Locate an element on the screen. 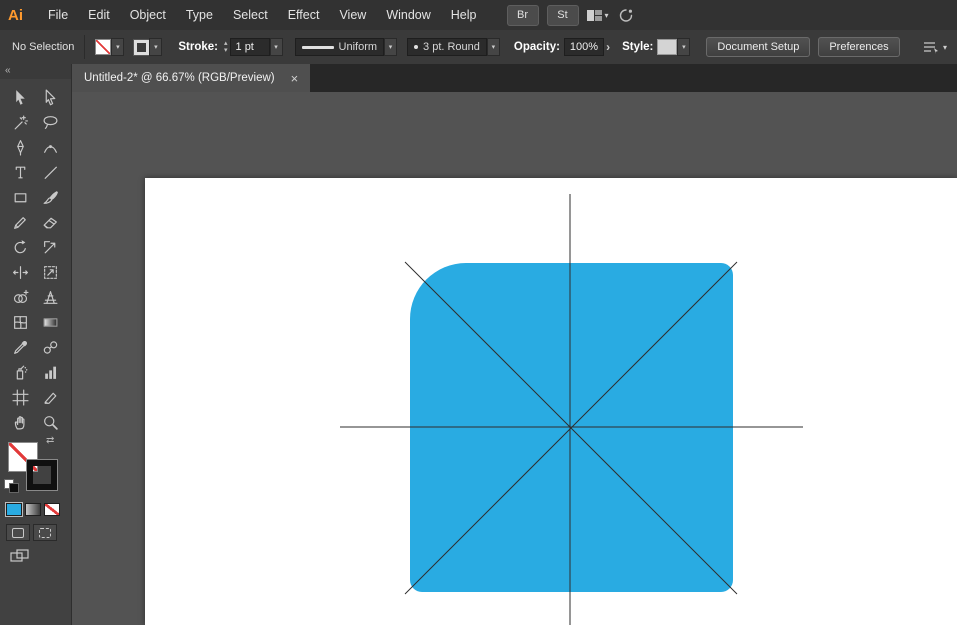  magic-wand-icon is located at coordinates (21, 122).